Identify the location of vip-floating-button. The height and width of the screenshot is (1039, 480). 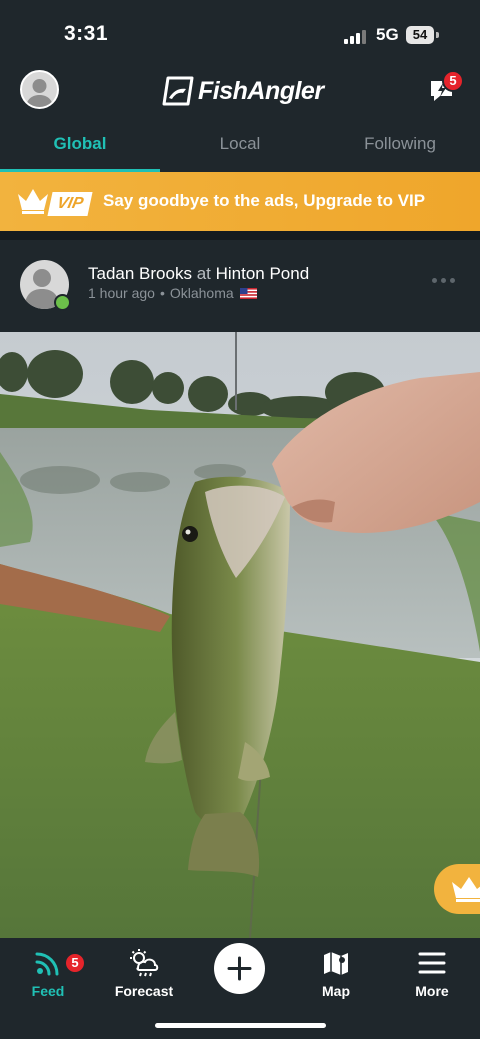
(457, 889).